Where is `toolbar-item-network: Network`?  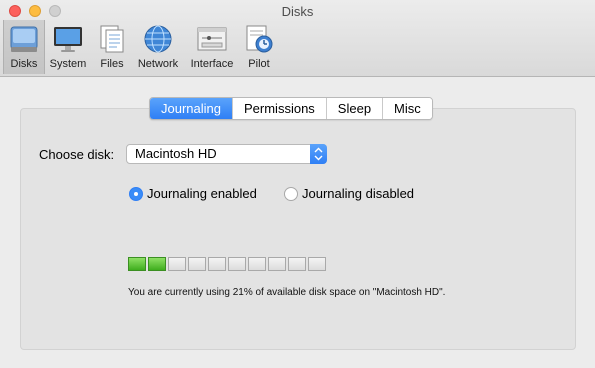
toolbar-item-network: Network is located at coordinates (158, 47).